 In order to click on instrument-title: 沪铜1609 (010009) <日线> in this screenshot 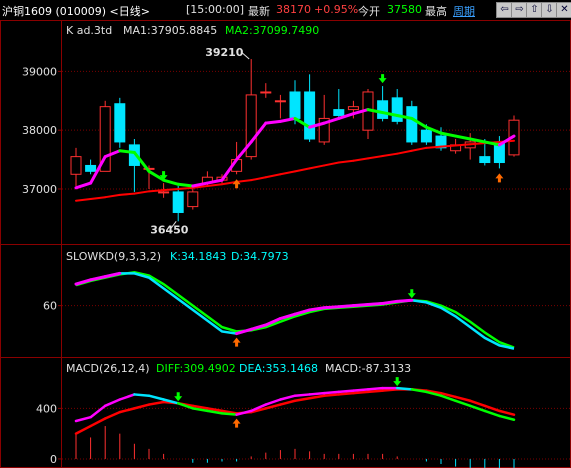, I will do `click(76, 11)`.